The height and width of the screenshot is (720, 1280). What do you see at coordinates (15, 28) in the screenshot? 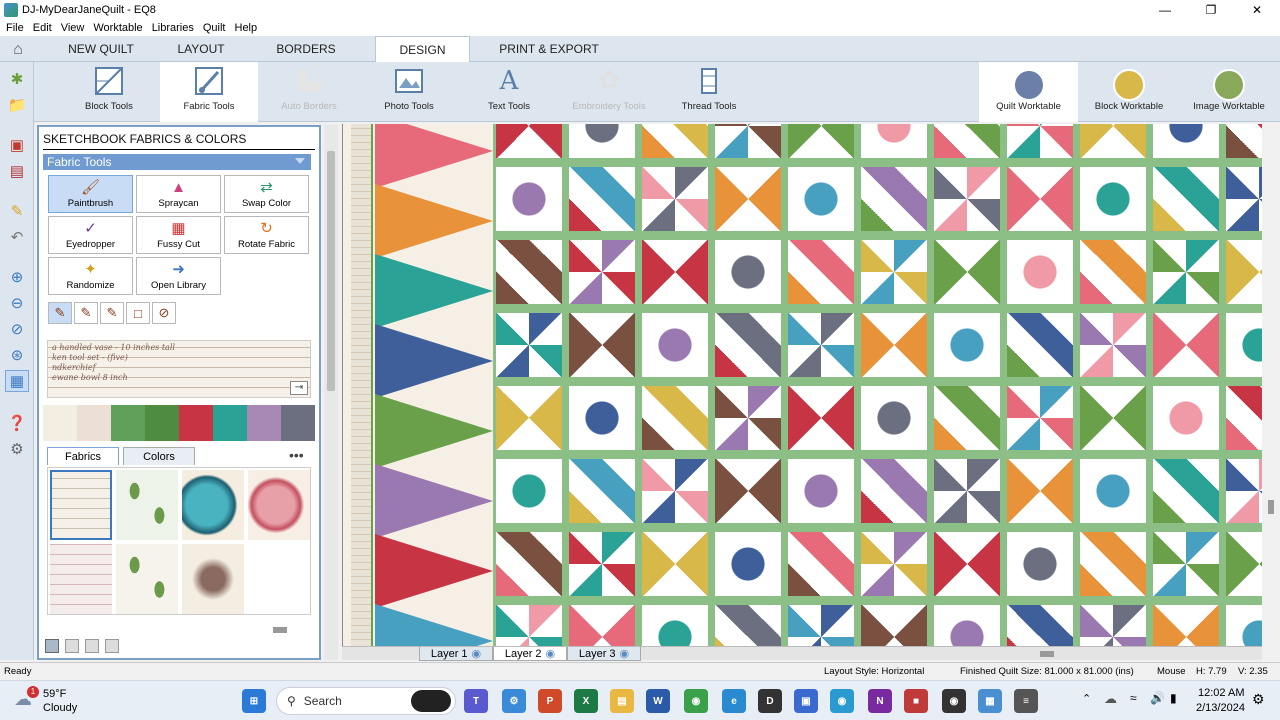
I see `menu-file: File` at bounding box center [15, 28].